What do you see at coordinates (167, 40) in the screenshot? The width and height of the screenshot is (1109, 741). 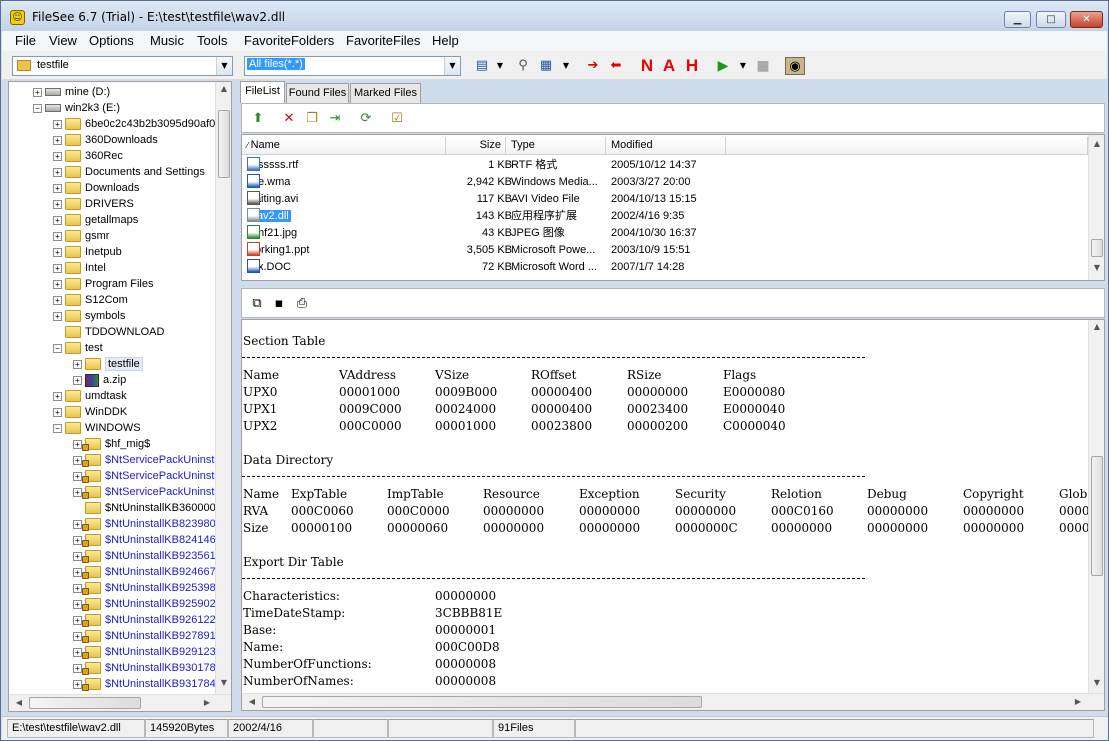 I see `menu-music: Music` at bounding box center [167, 40].